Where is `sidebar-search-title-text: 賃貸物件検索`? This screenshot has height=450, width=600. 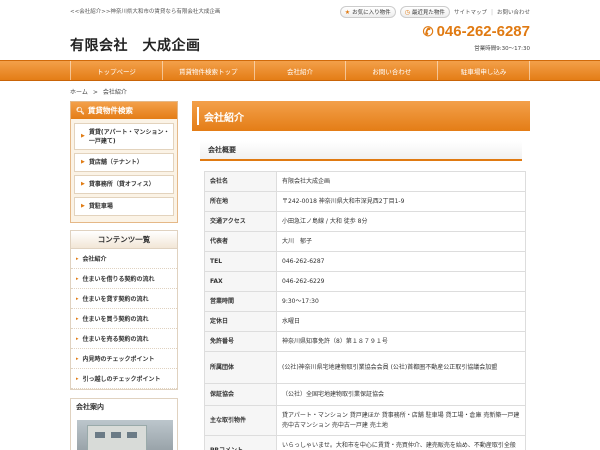 sidebar-search-title-text: 賃貸物件検索 is located at coordinates (110, 110).